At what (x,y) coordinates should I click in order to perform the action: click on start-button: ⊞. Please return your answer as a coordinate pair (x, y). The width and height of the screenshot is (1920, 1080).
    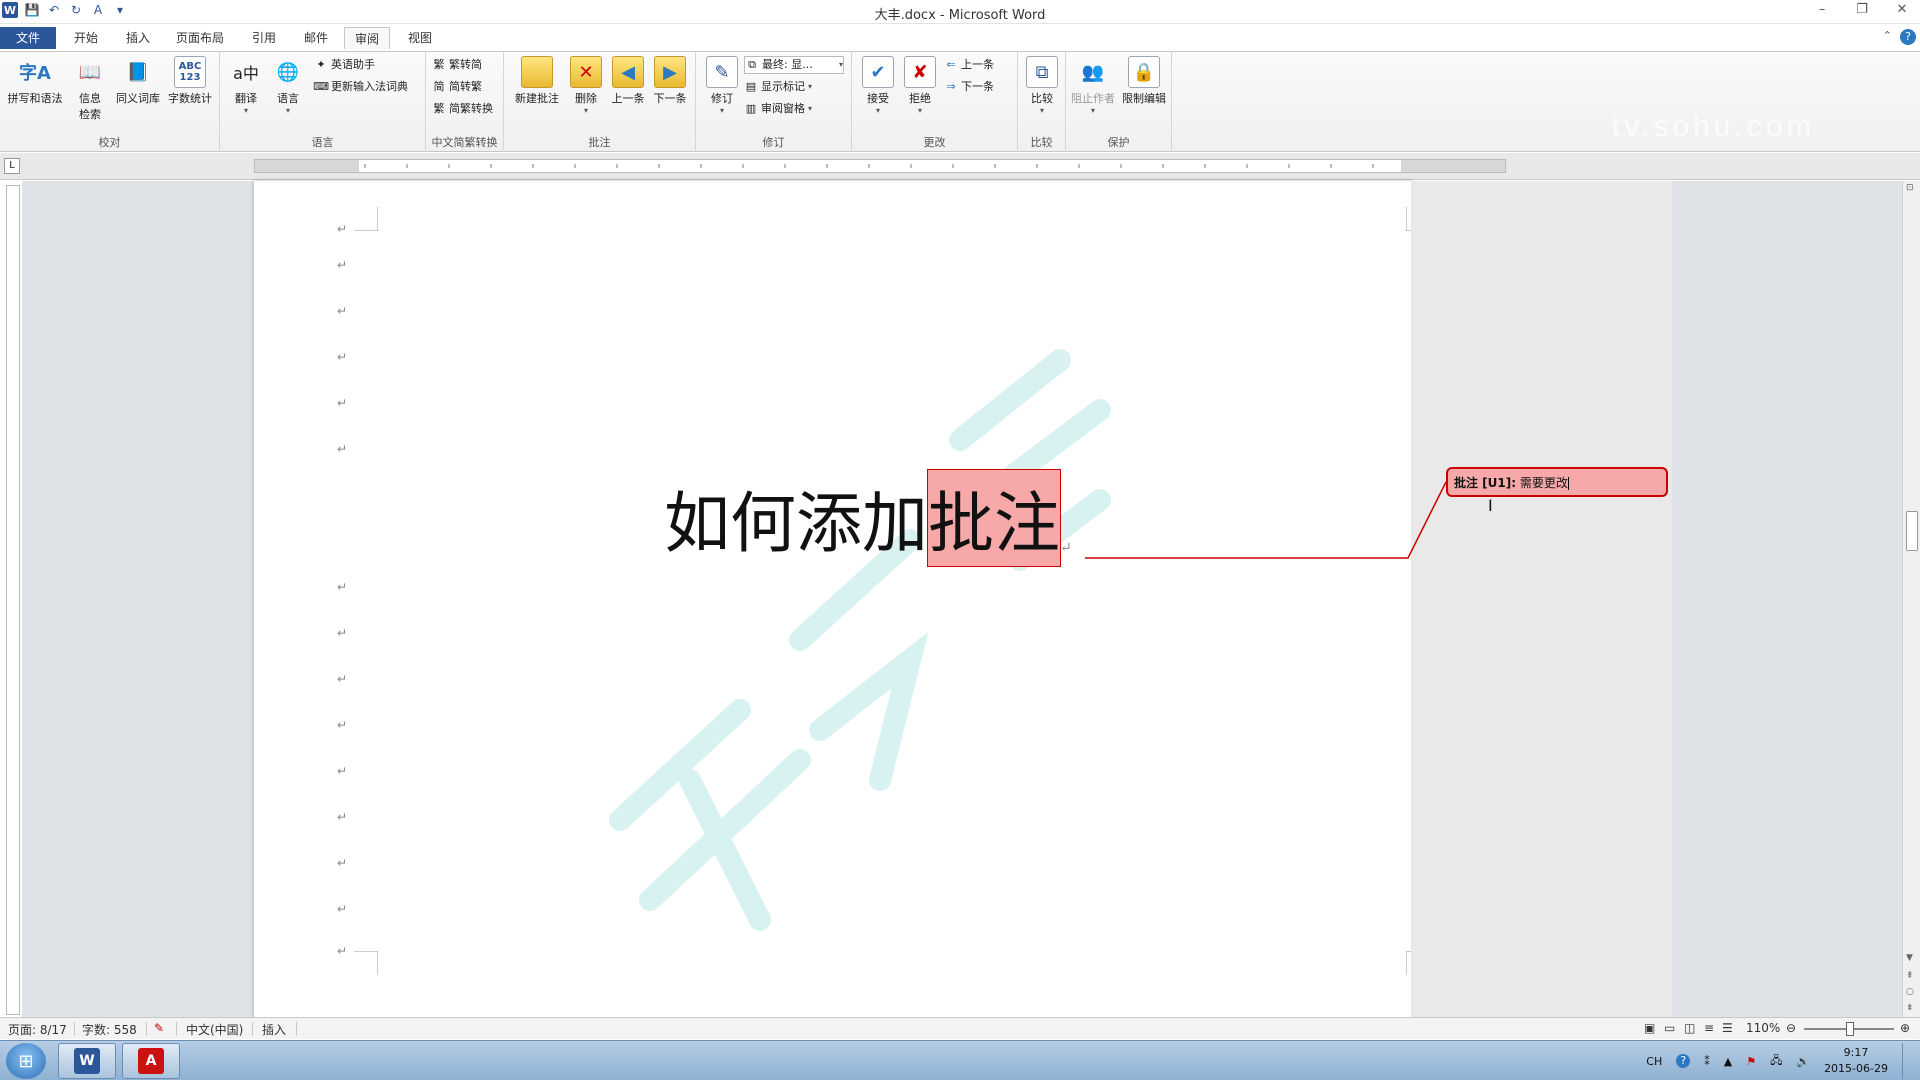
    Looking at the image, I should click on (26, 1061).